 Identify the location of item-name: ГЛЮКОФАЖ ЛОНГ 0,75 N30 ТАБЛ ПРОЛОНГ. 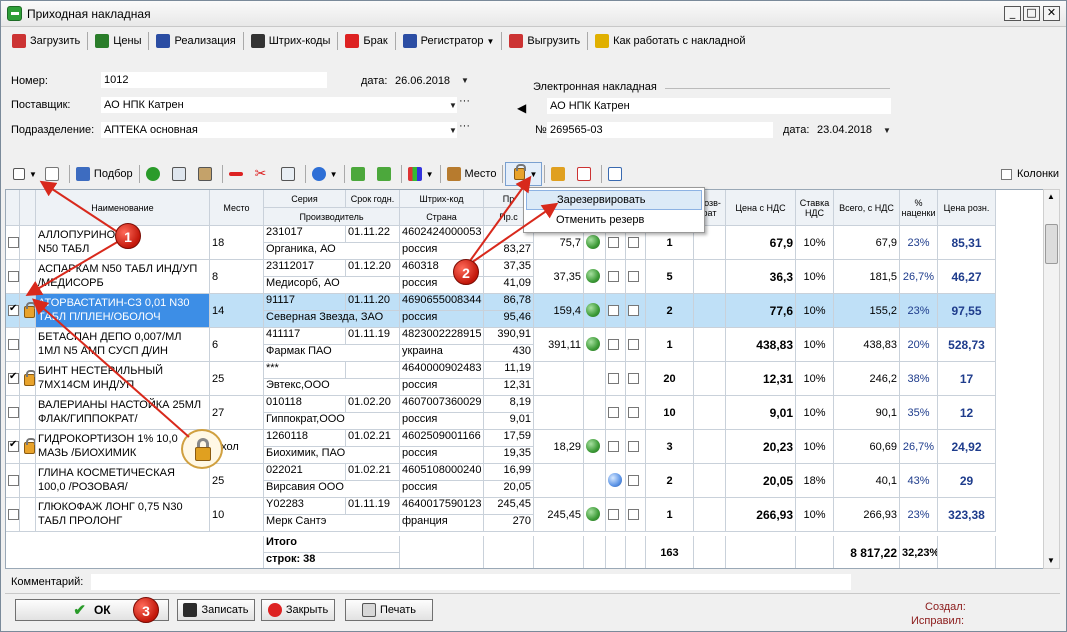
(123, 515).